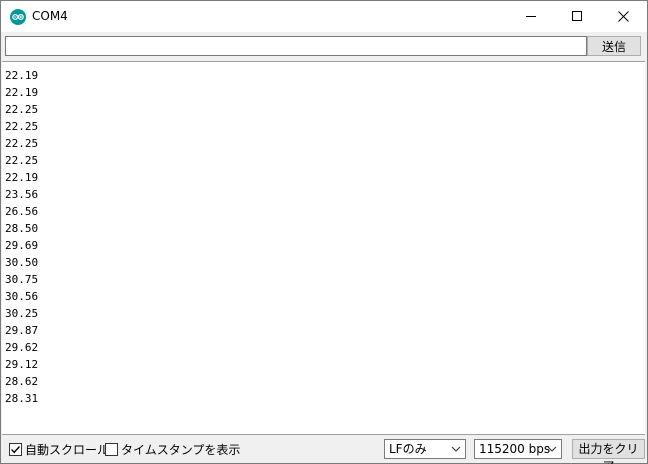 Image resolution: width=648 pixels, height=464 pixels. I want to click on line-ending-value: LFのみ, so click(408, 449).